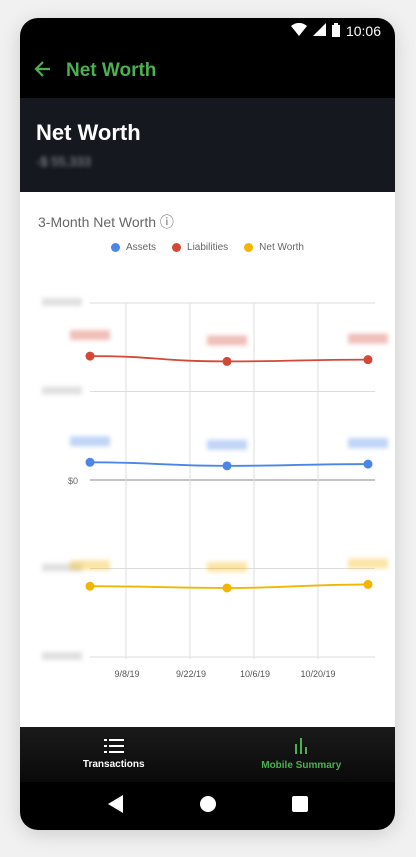 This screenshot has width=416, height=857. What do you see at coordinates (191, 674) in the screenshot?
I see `x-tick-label: 9/22/19` at bounding box center [191, 674].